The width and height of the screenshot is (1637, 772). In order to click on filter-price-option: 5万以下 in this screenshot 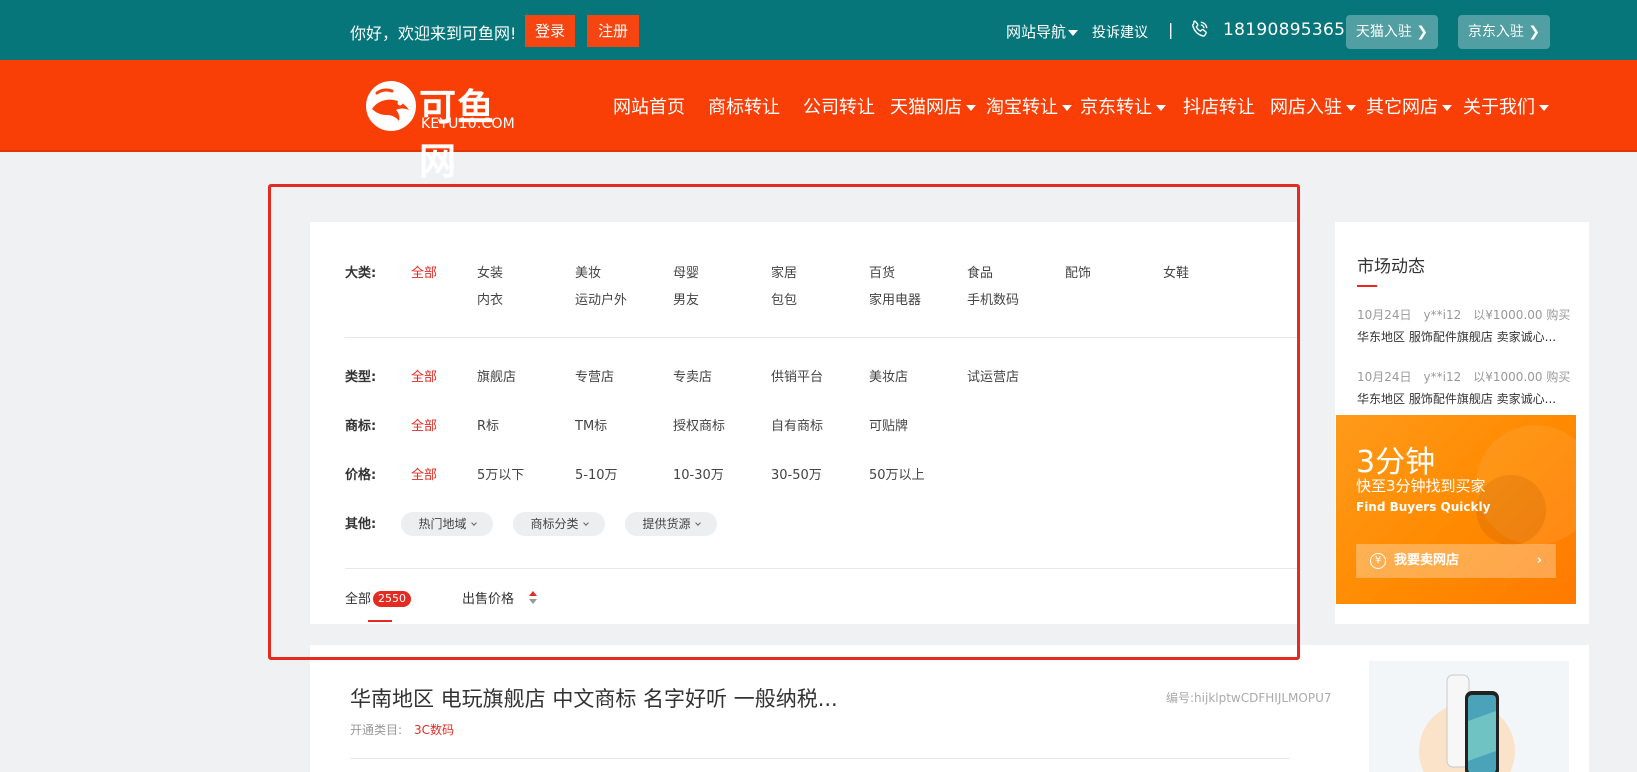, I will do `click(500, 473)`.